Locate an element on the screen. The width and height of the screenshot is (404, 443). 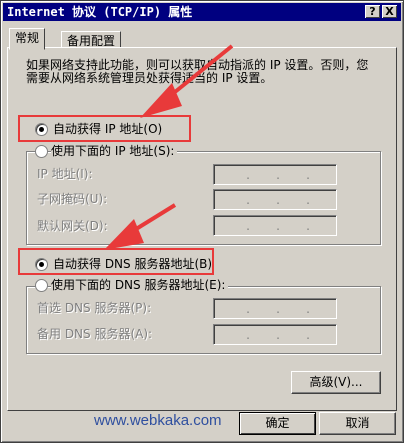
tab-general: 常规 is located at coordinates (27, 39).